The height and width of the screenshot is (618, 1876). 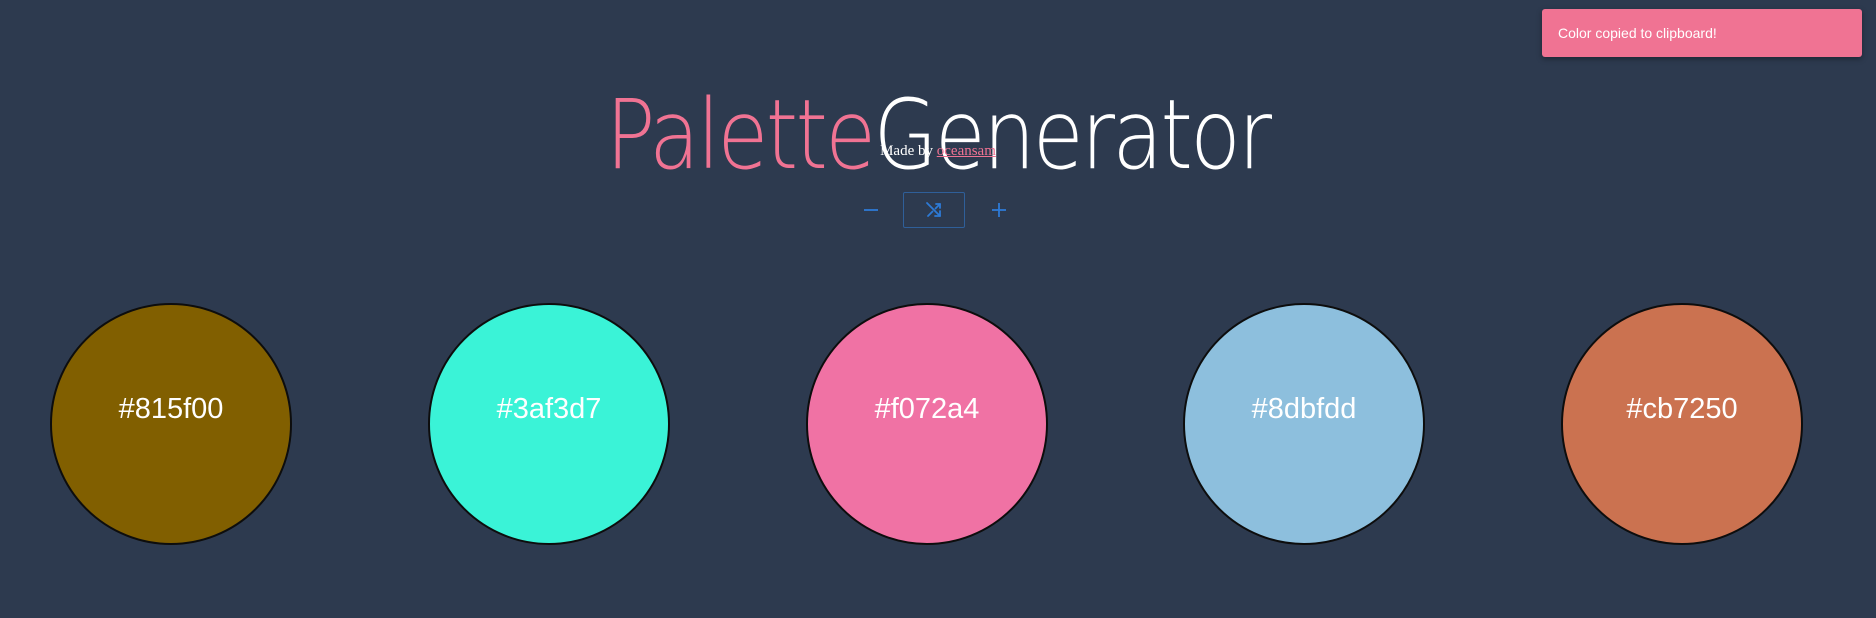 I want to click on color-hex-label: #f072a4, so click(x=927, y=409).